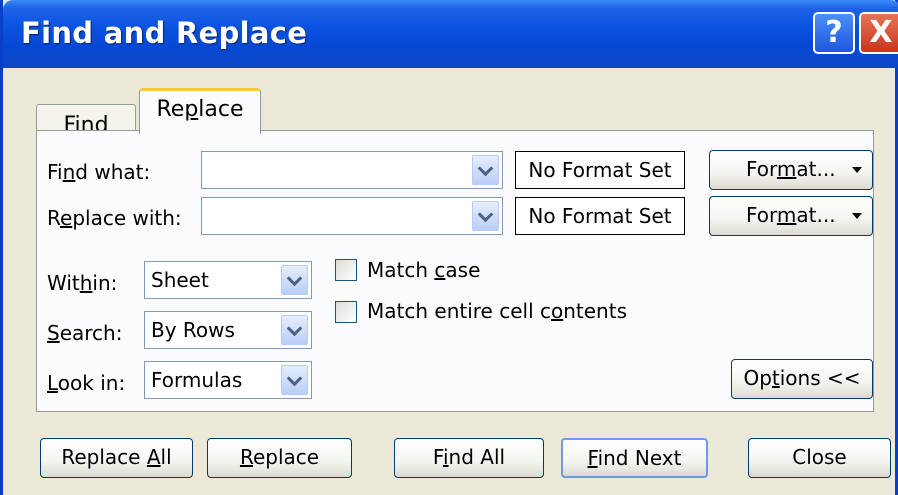 This screenshot has width=898, height=495. I want to click on find-format-status: No Format Set, so click(600, 170).